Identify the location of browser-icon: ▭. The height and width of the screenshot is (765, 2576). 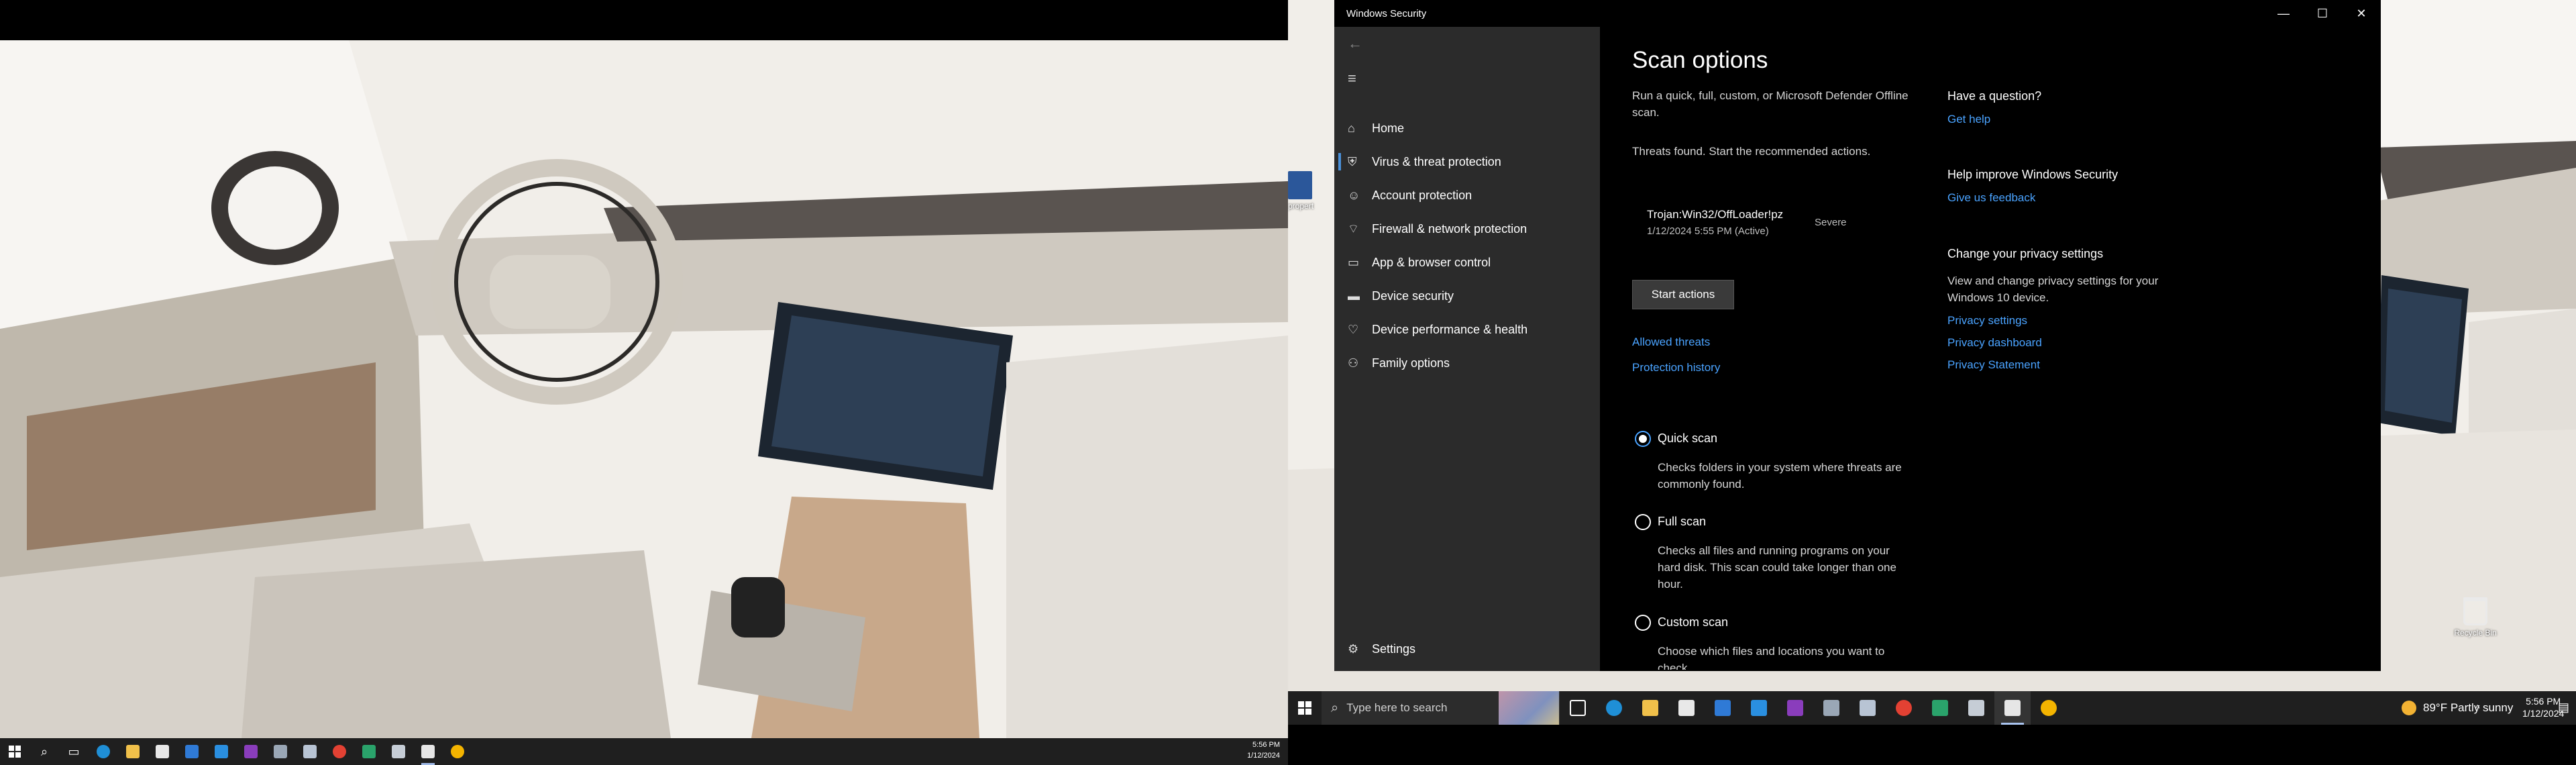
(1354, 262).